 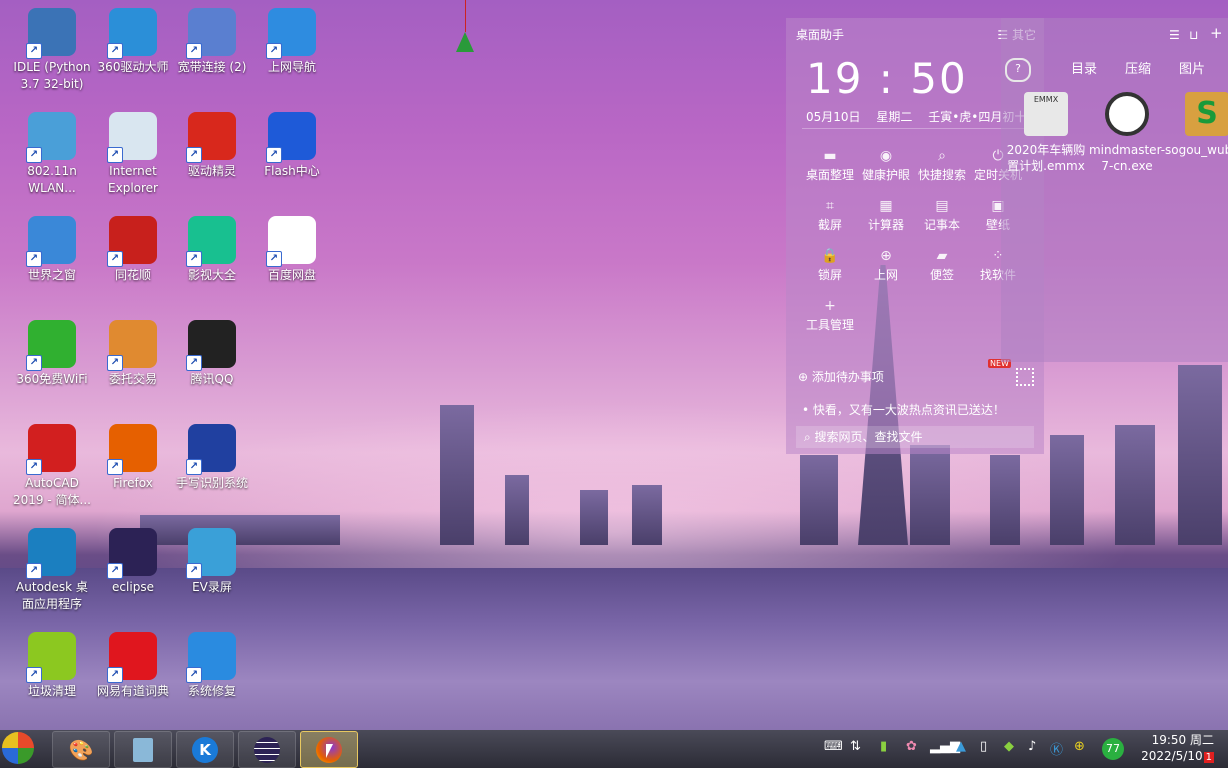 What do you see at coordinates (1127, 114) in the screenshot?
I see `mindmaster-icon` at bounding box center [1127, 114].